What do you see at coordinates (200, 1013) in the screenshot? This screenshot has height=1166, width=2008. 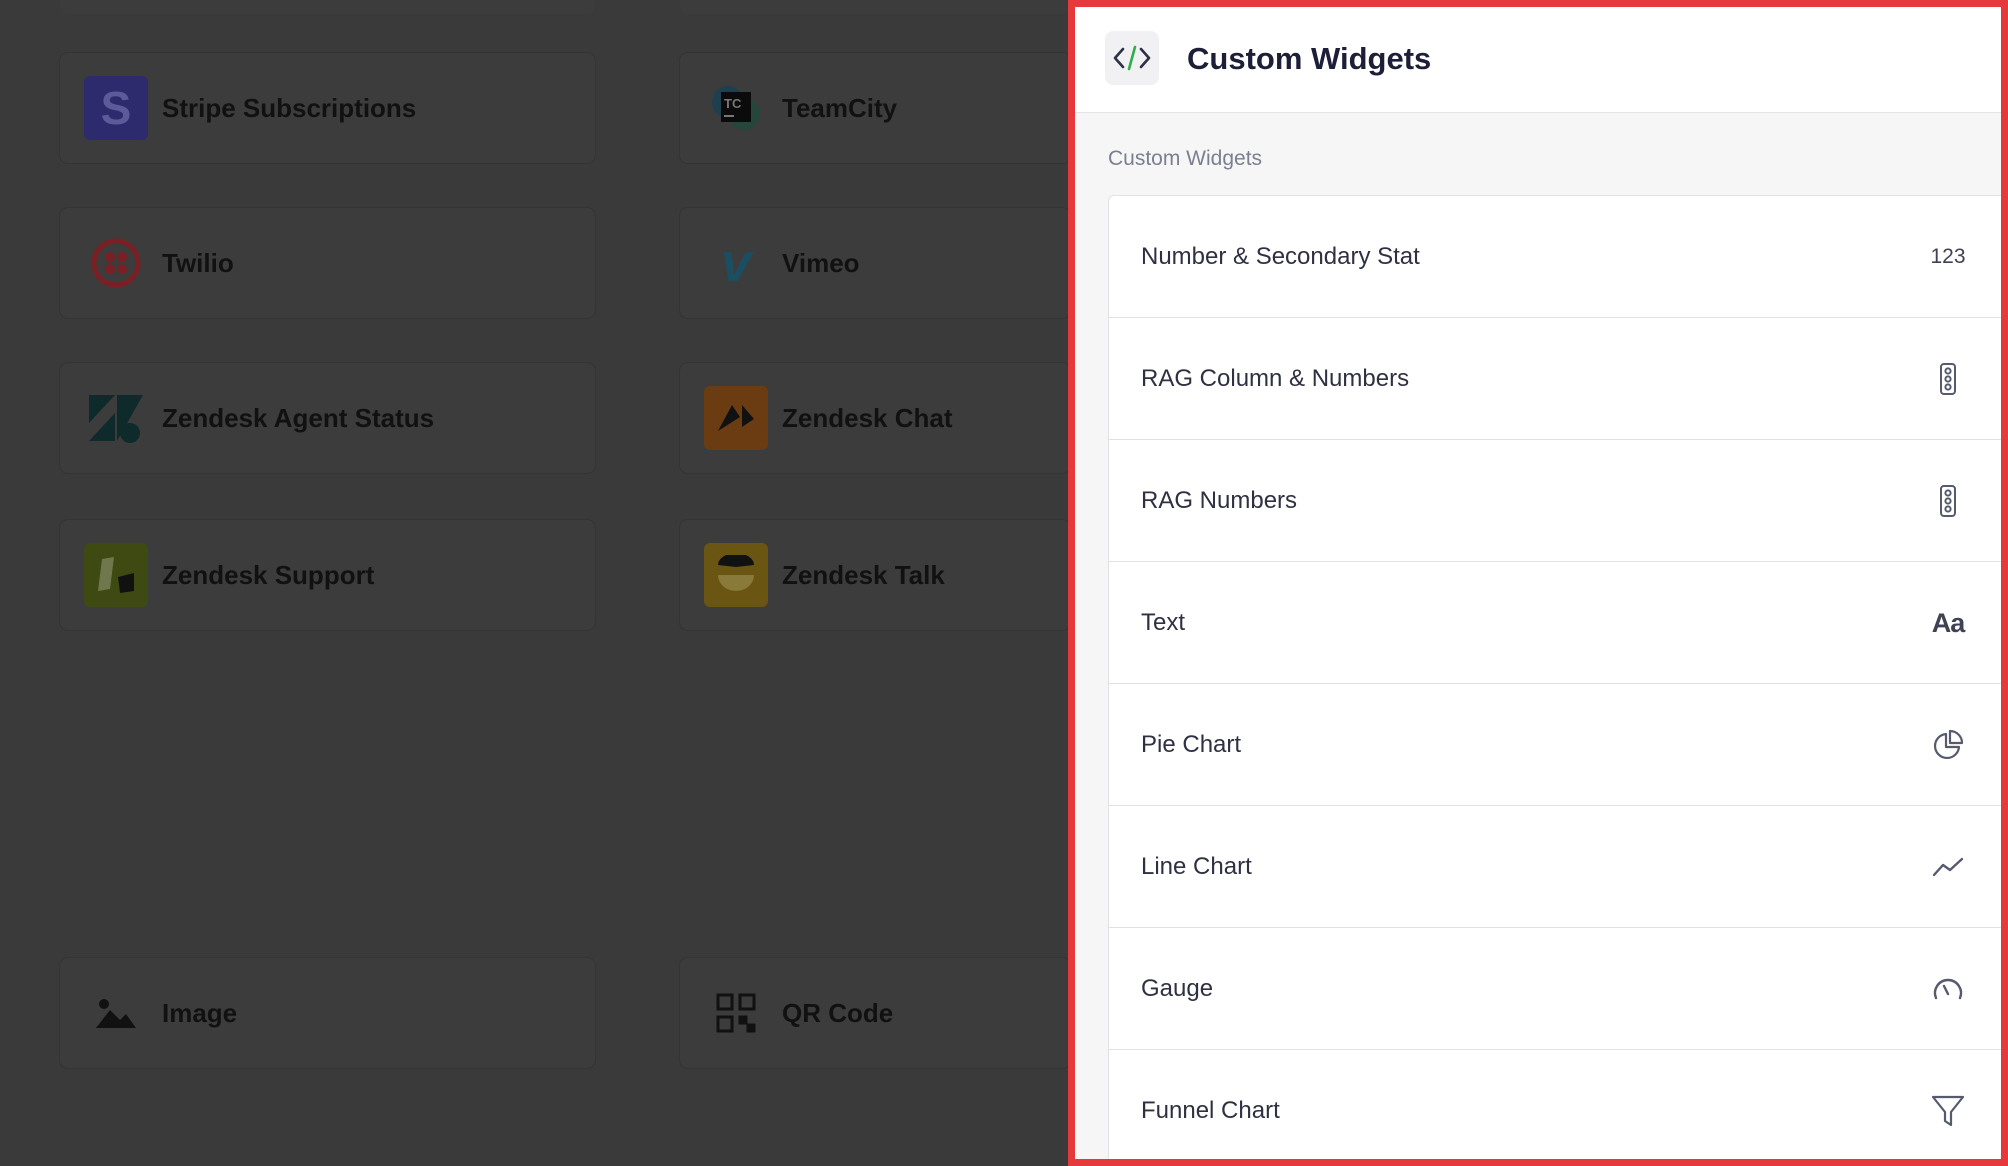 I see `integration-name: Image` at bounding box center [200, 1013].